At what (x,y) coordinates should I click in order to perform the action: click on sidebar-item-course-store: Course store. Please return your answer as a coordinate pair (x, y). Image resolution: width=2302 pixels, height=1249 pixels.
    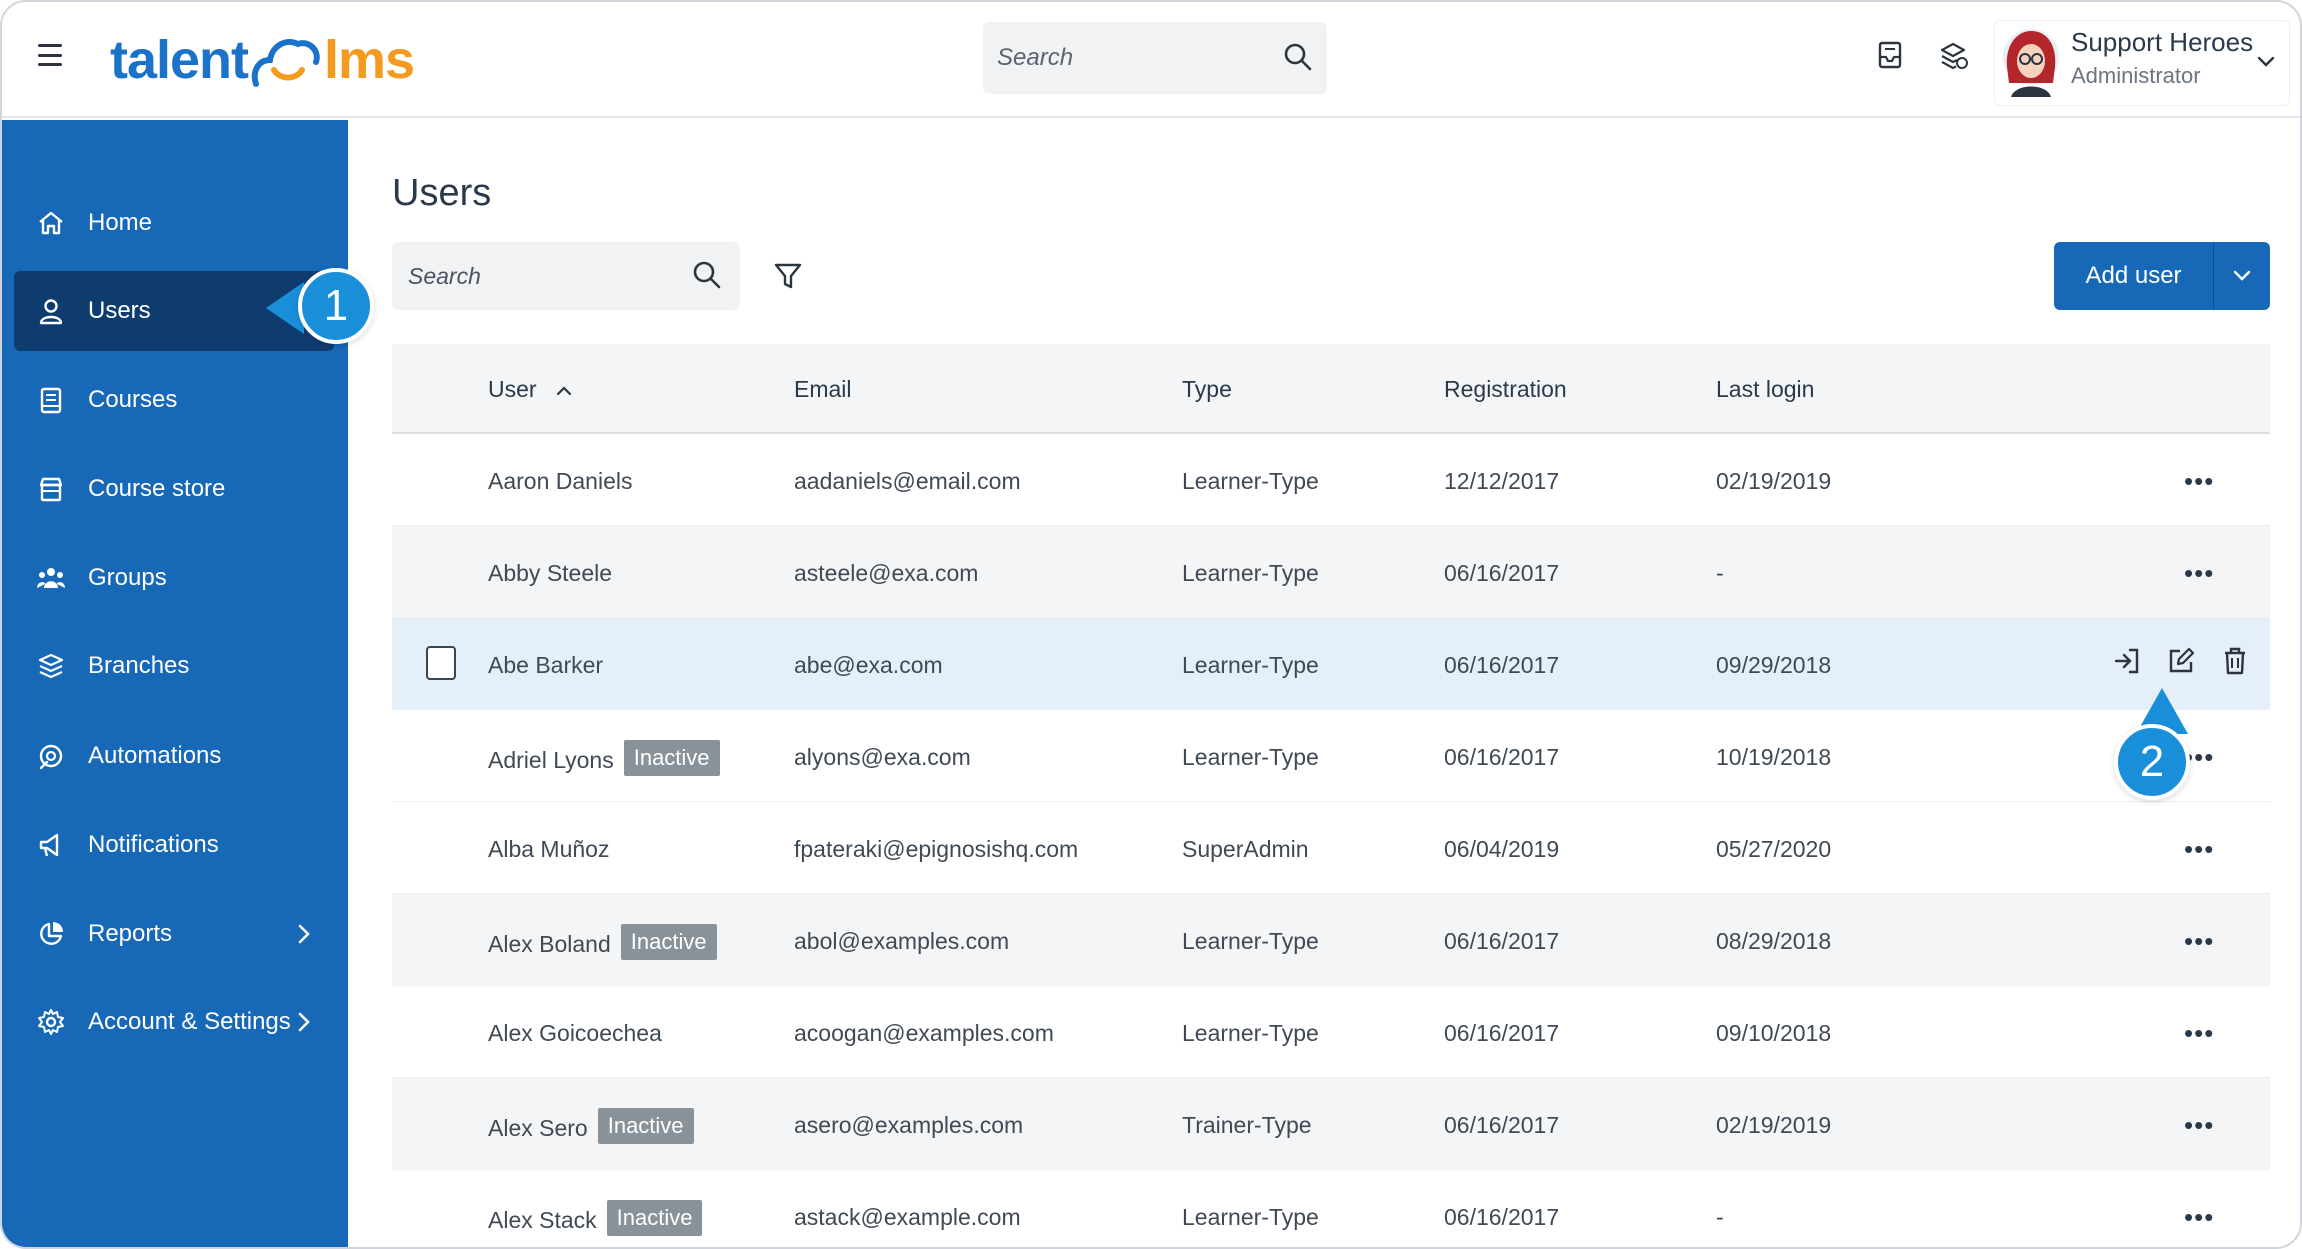
    Looking at the image, I should click on (174, 489).